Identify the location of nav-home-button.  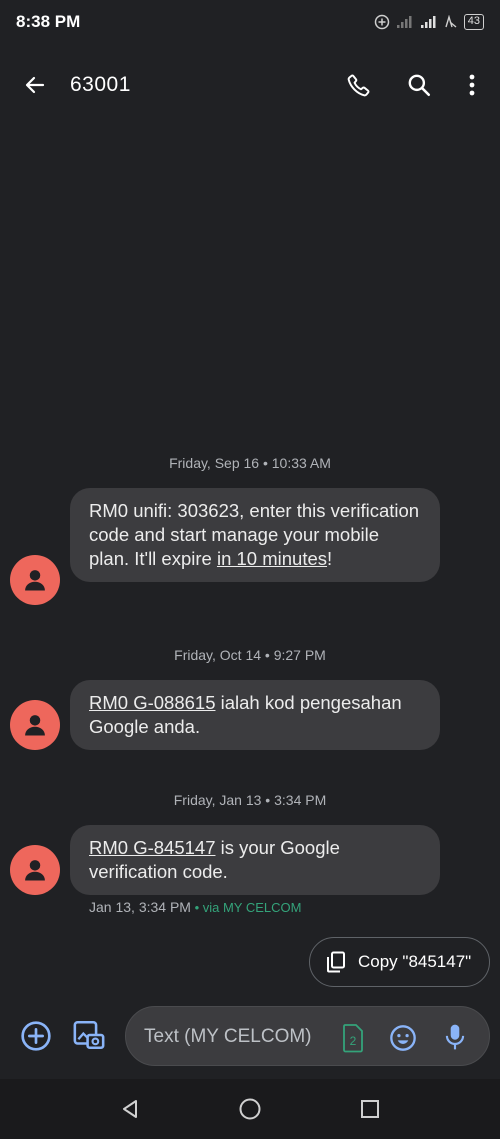
(250, 1109).